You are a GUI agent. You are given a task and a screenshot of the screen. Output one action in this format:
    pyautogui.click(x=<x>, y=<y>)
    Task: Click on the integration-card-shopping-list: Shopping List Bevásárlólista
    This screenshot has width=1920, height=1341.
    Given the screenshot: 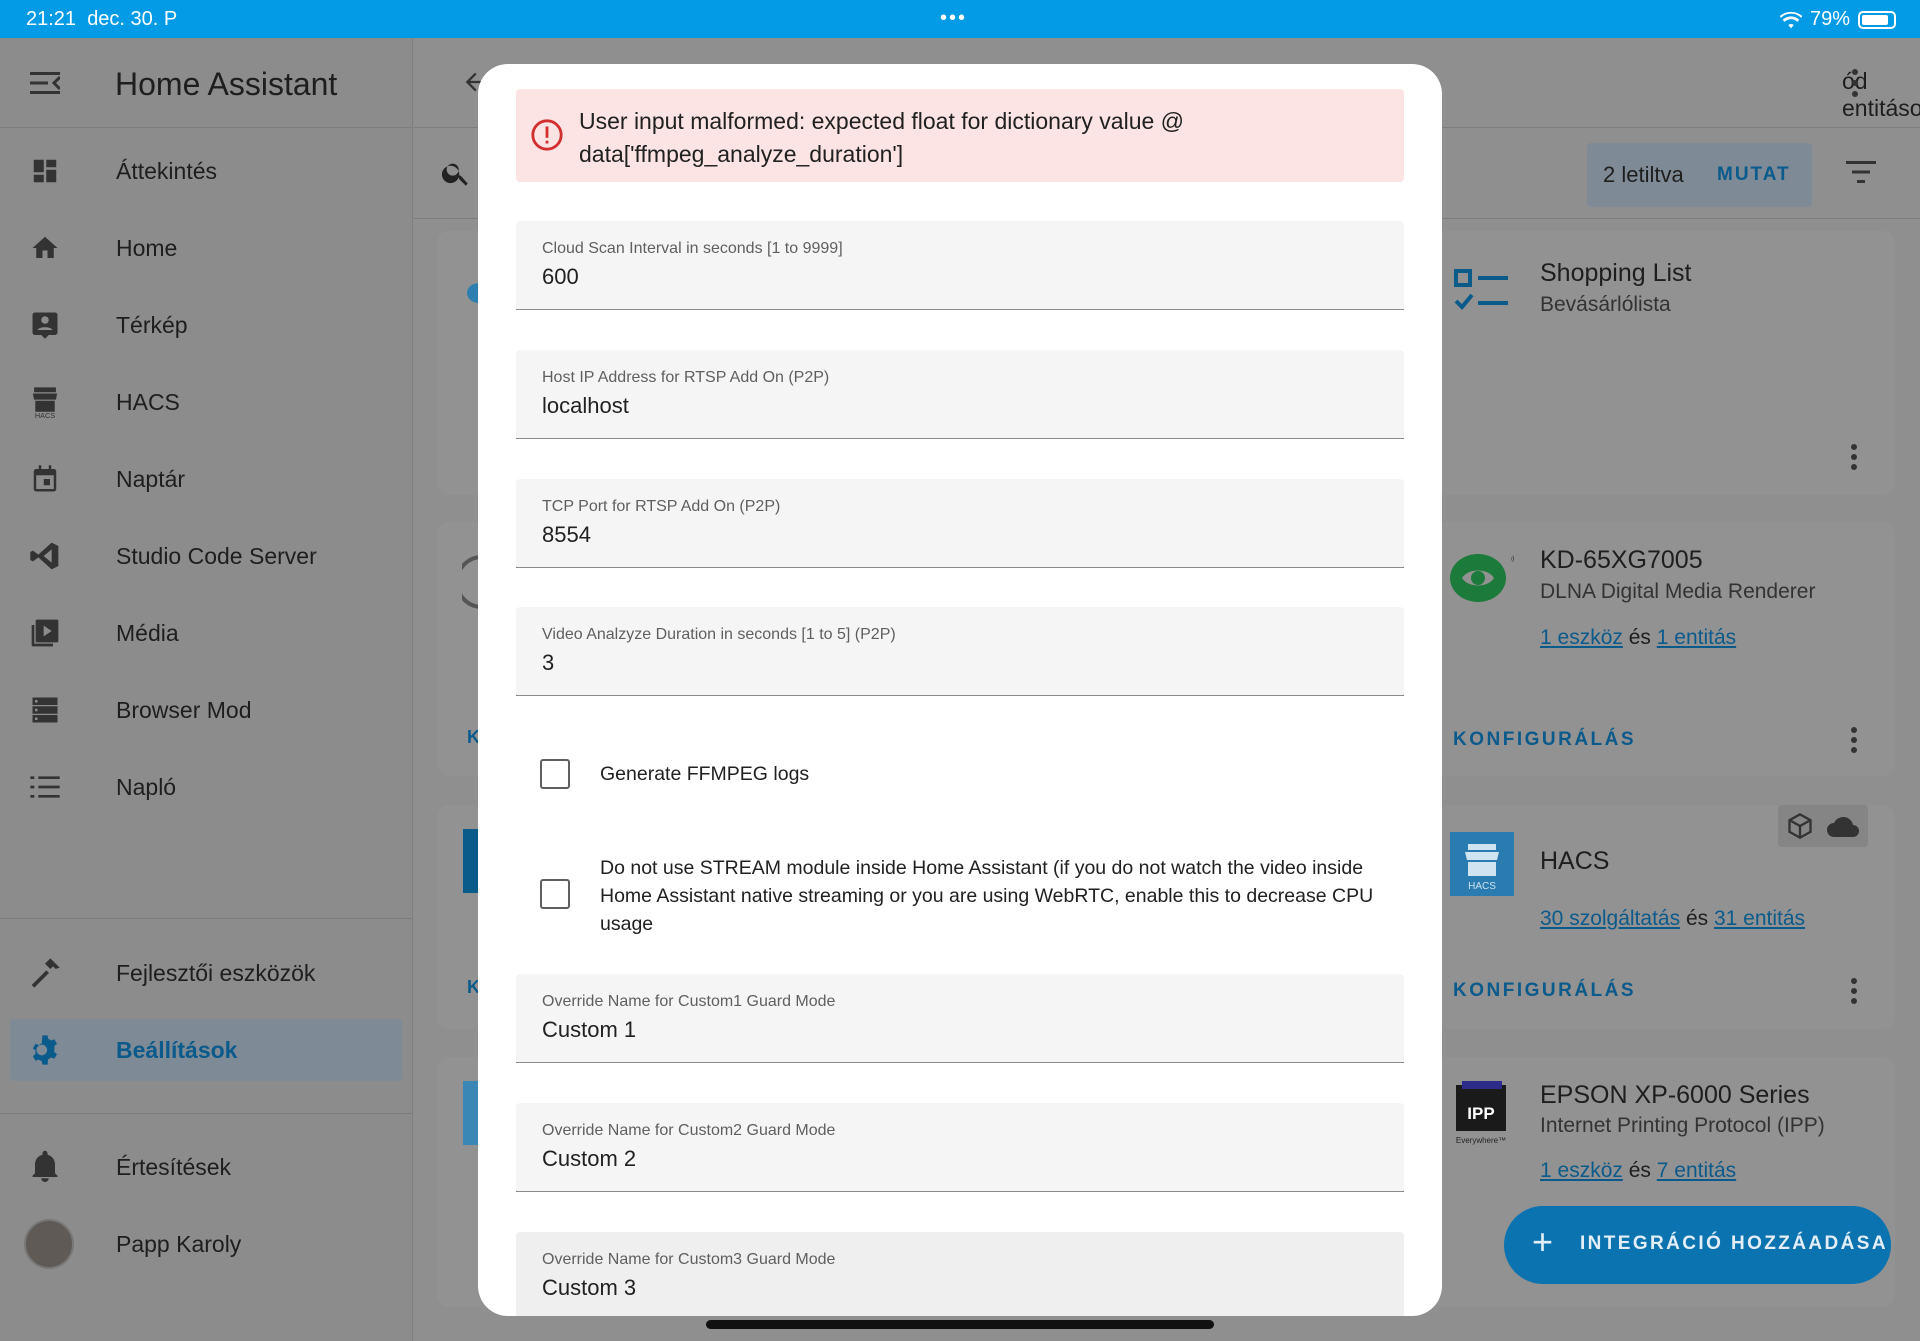 What is the action you would take?
    pyautogui.click(x=1657, y=363)
    